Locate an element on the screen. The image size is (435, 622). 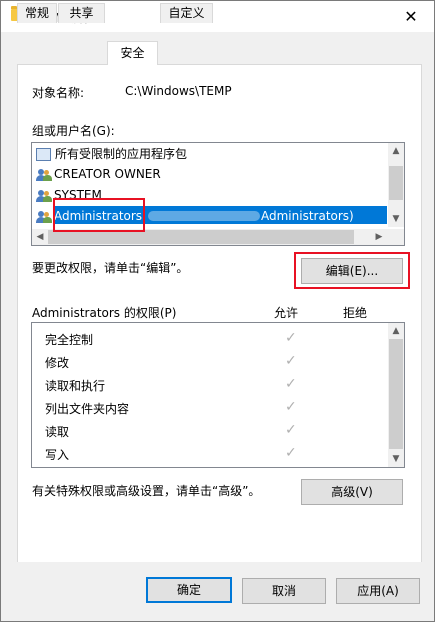
object-name-label: 对象名称: is located at coordinates (58, 93).